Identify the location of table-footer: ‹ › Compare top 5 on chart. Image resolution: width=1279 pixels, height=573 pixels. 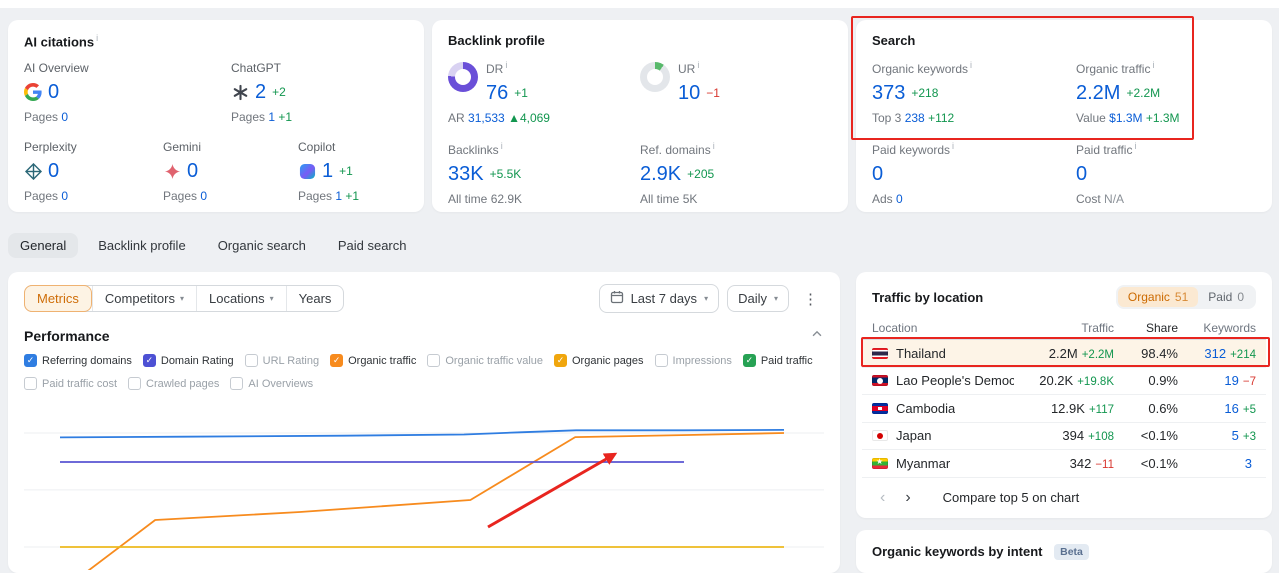
(1064, 498).